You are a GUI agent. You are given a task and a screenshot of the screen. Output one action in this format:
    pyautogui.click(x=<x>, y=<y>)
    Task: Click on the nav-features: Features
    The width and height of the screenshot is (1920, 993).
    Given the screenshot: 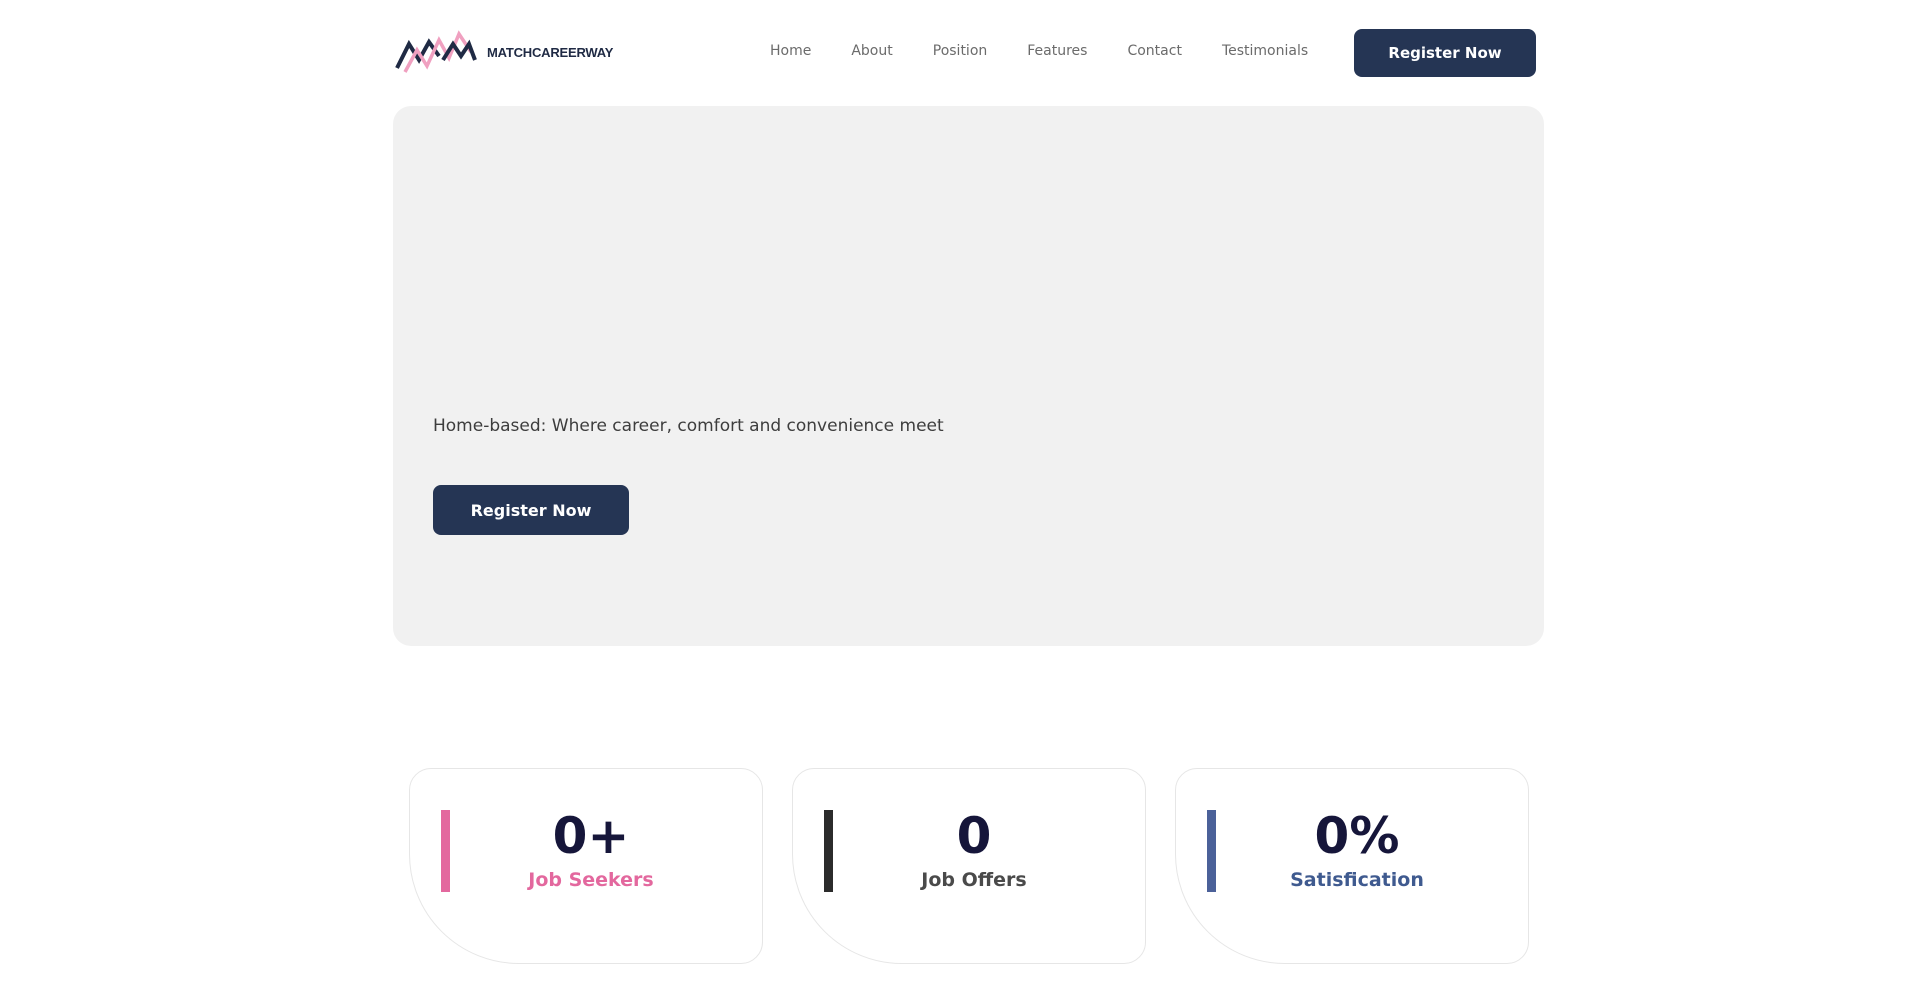 What is the action you would take?
    pyautogui.click(x=1057, y=51)
    